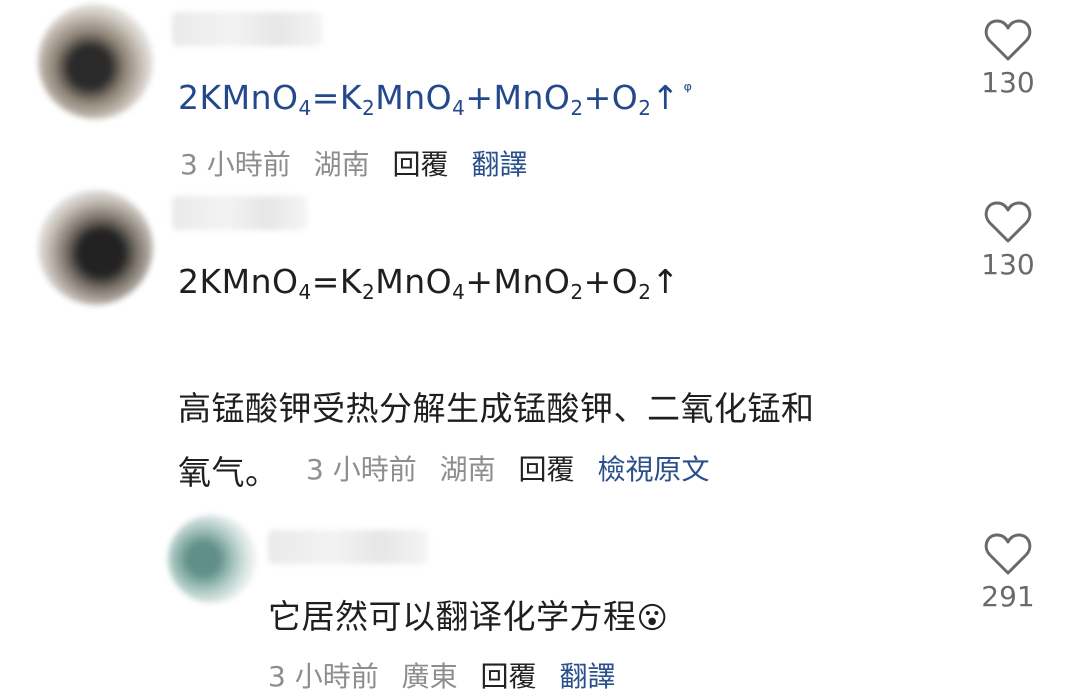  I want to click on view-original-button: 檢視原文, so click(653, 469).